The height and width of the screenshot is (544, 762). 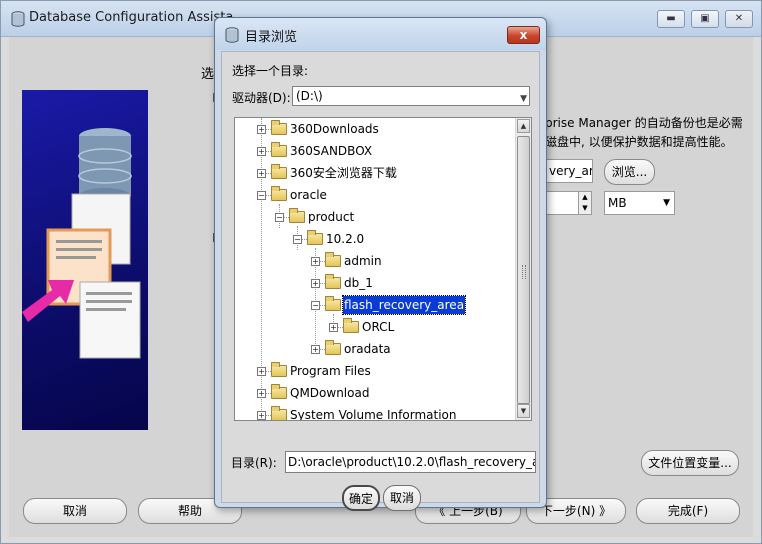 What do you see at coordinates (309, 96) in the screenshot?
I see `drive-value: (D:\)` at bounding box center [309, 96].